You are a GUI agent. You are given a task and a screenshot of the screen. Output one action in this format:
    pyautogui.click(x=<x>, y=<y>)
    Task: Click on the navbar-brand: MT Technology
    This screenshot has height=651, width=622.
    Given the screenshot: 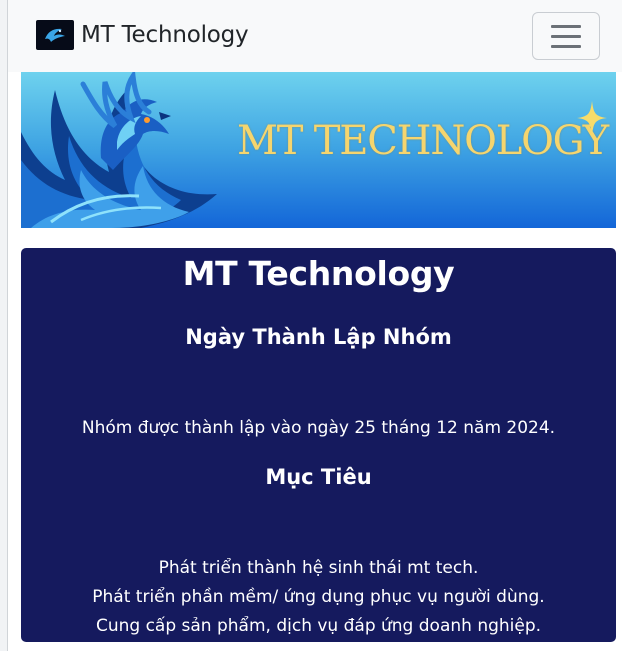 What is the action you would take?
    pyautogui.click(x=142, y=35)
    